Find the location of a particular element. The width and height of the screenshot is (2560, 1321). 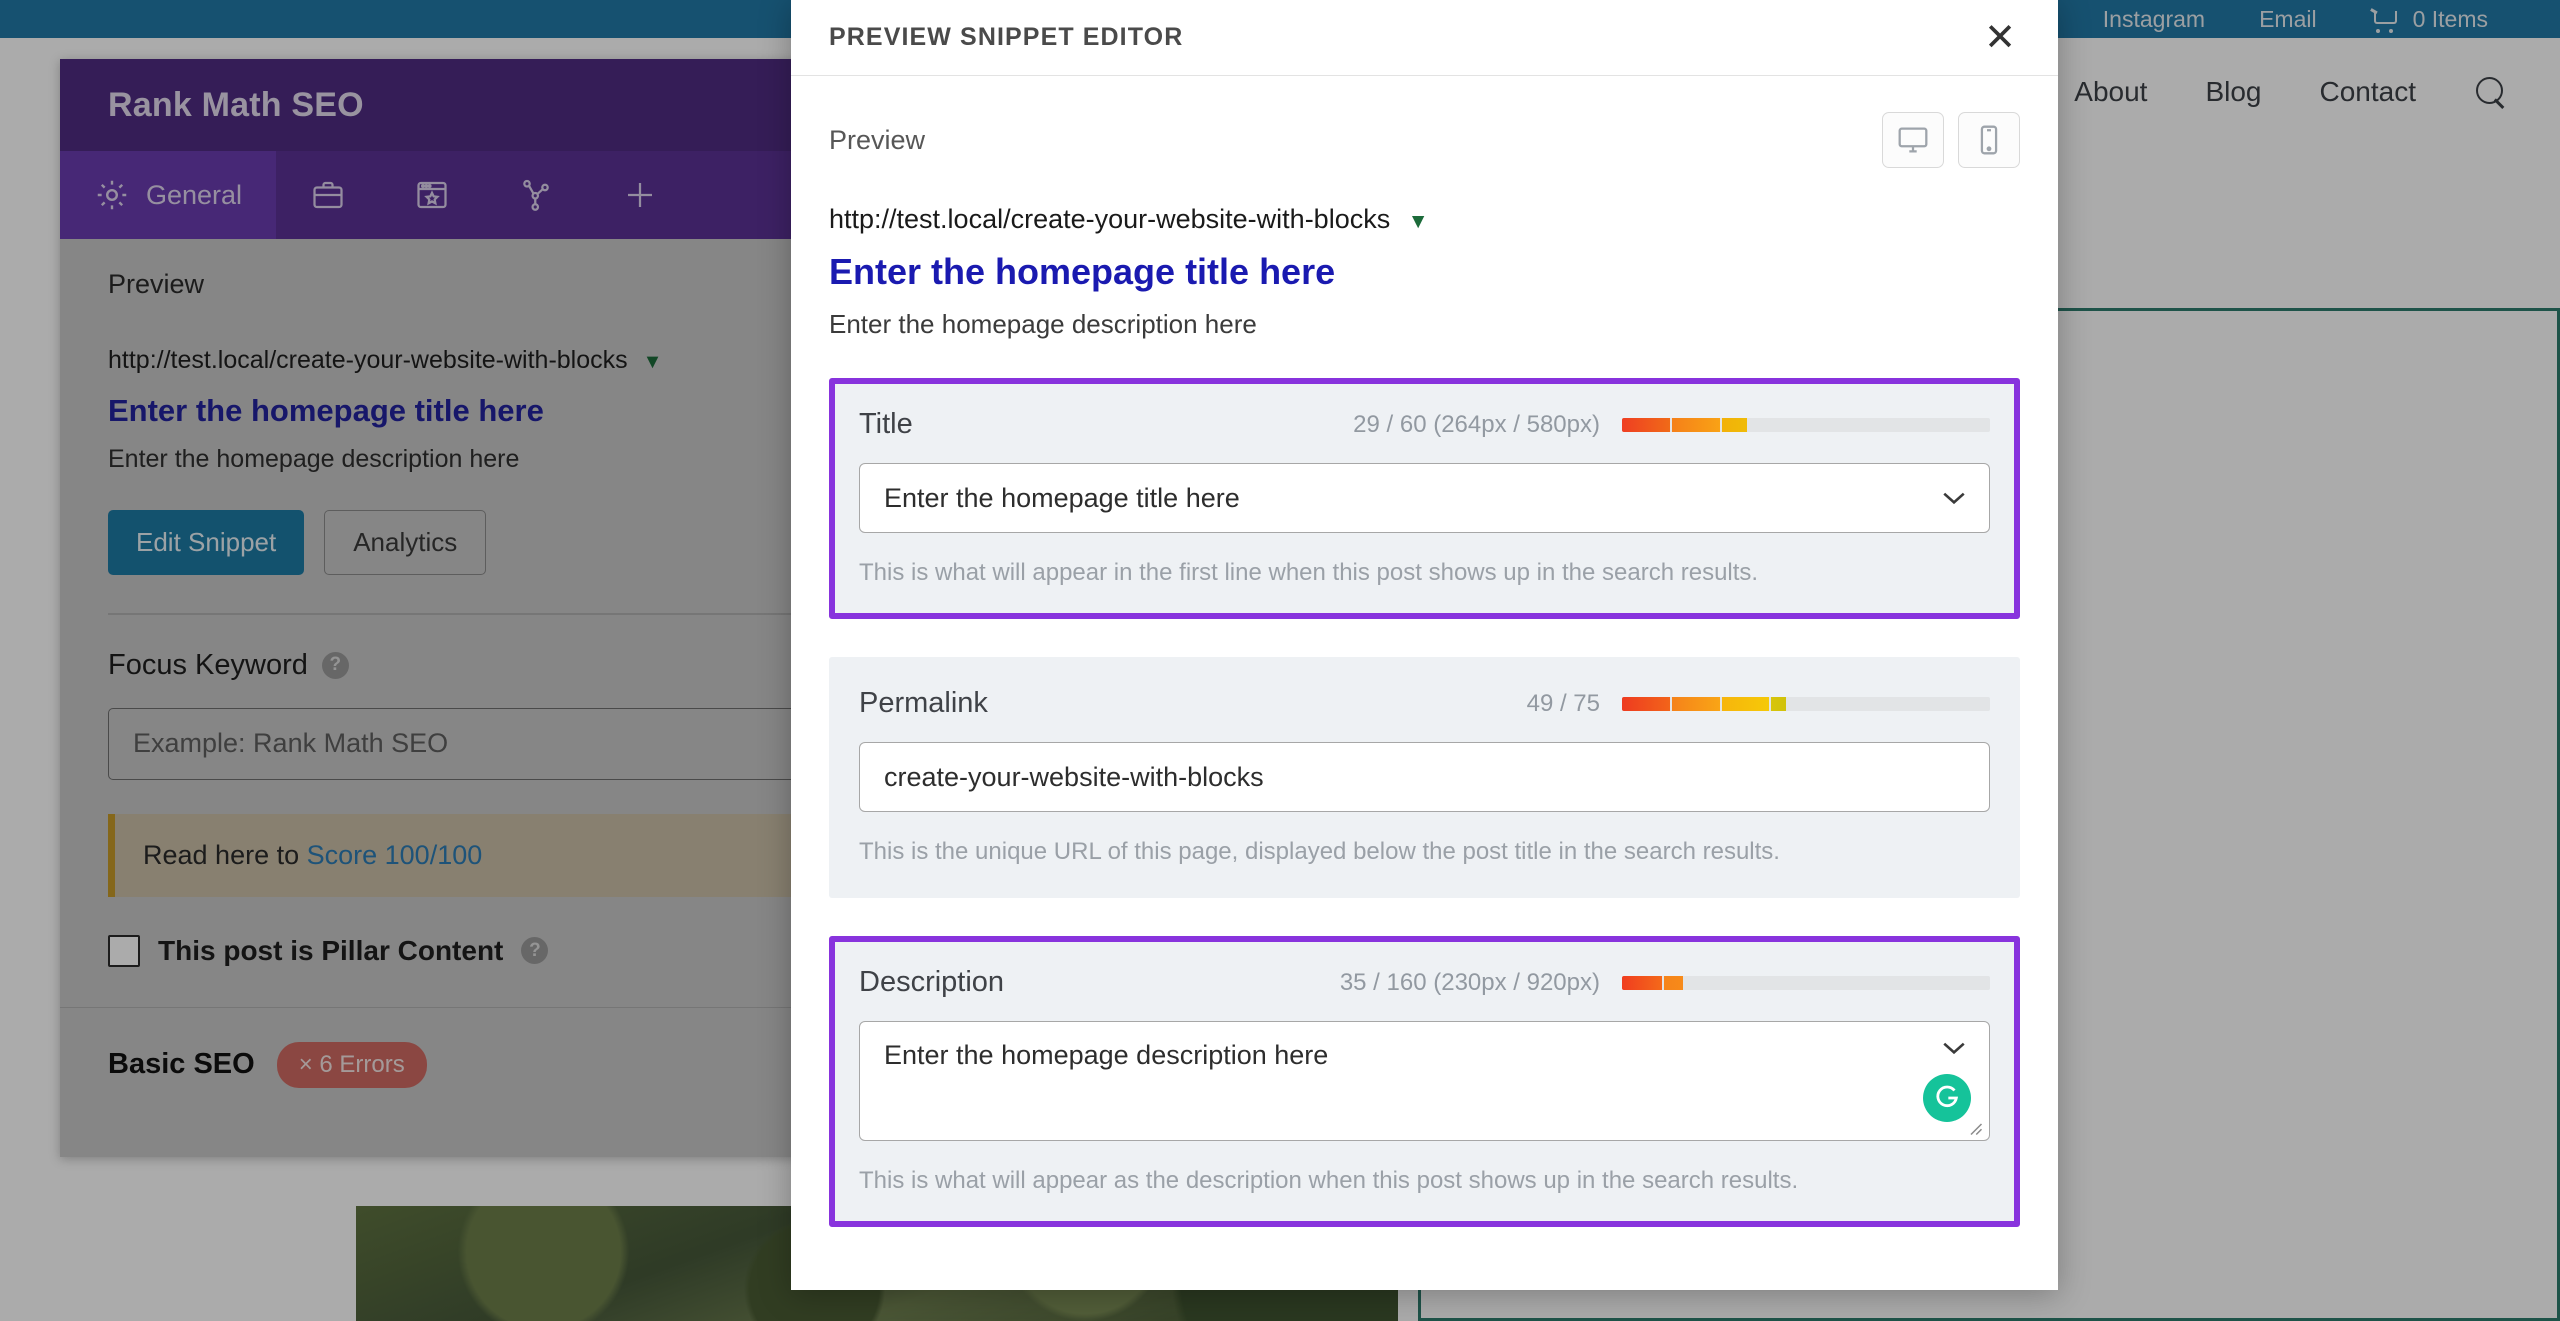

description-field-meter: 35 / 160 (230px / 920px) is located at coordinates (1665, 983).